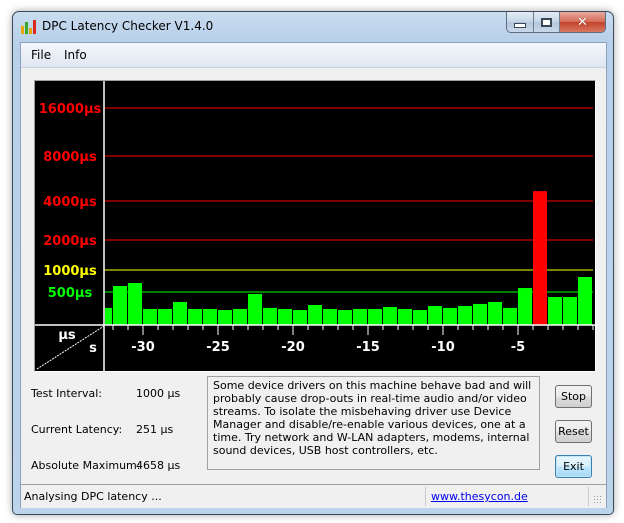  I want to click on caption-buttons: ✕, so click(556, 22).